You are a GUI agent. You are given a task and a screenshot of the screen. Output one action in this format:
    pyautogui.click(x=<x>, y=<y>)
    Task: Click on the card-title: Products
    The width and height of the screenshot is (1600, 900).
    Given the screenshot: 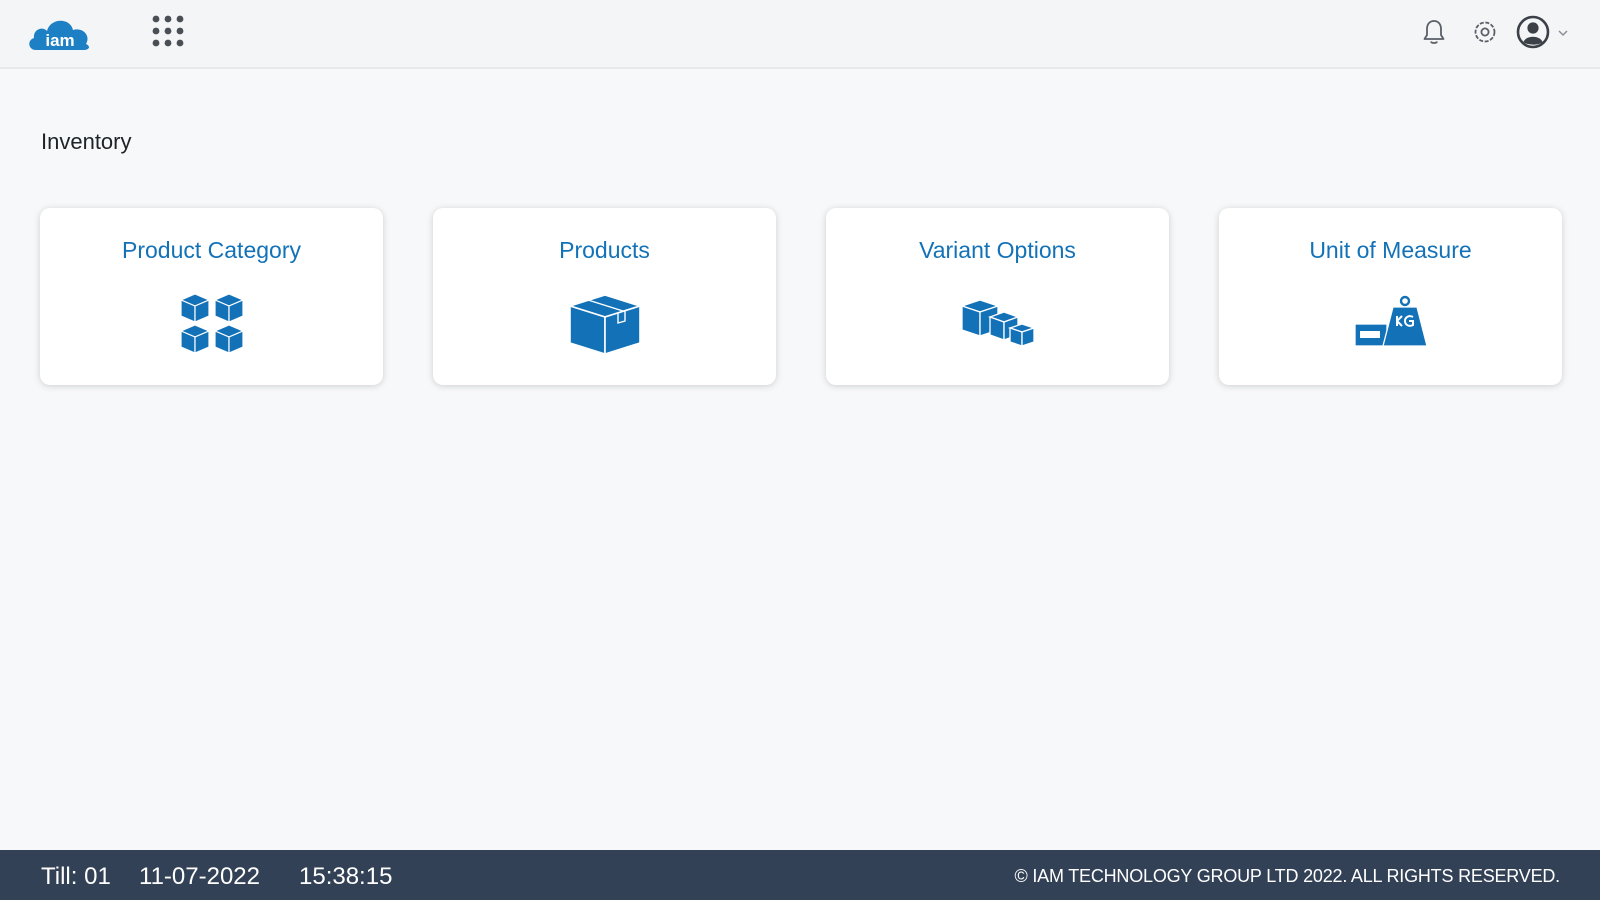 What is the action you would take?
    pyautogui.click(x=604, y=250)
    